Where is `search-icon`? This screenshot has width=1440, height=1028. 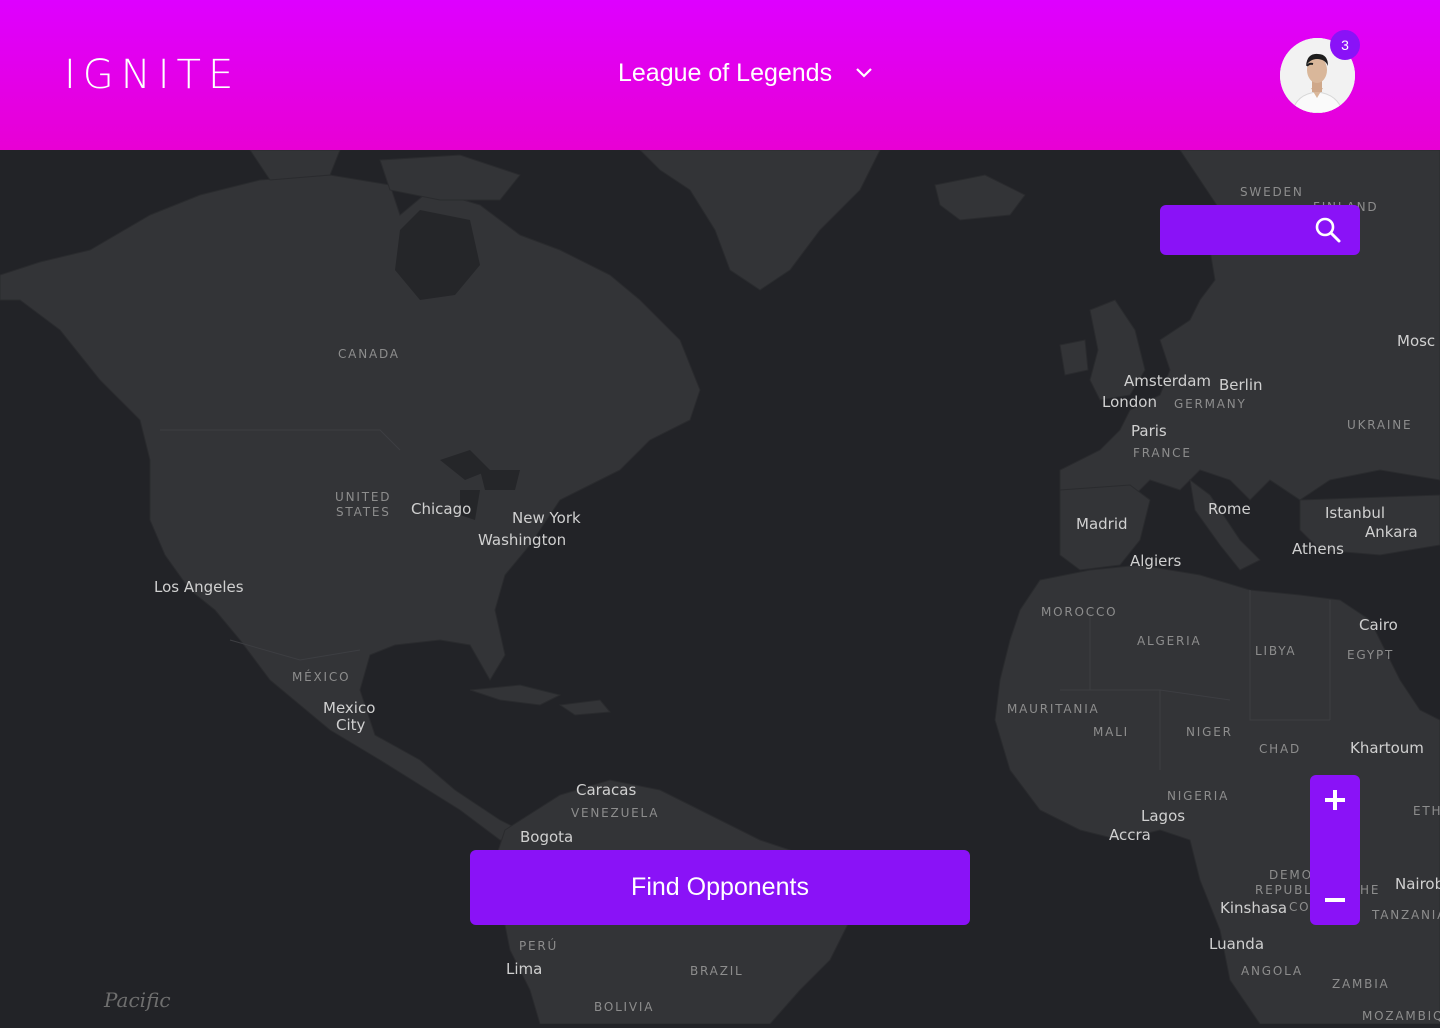
search-icon is located at coordinates (1328, 230).